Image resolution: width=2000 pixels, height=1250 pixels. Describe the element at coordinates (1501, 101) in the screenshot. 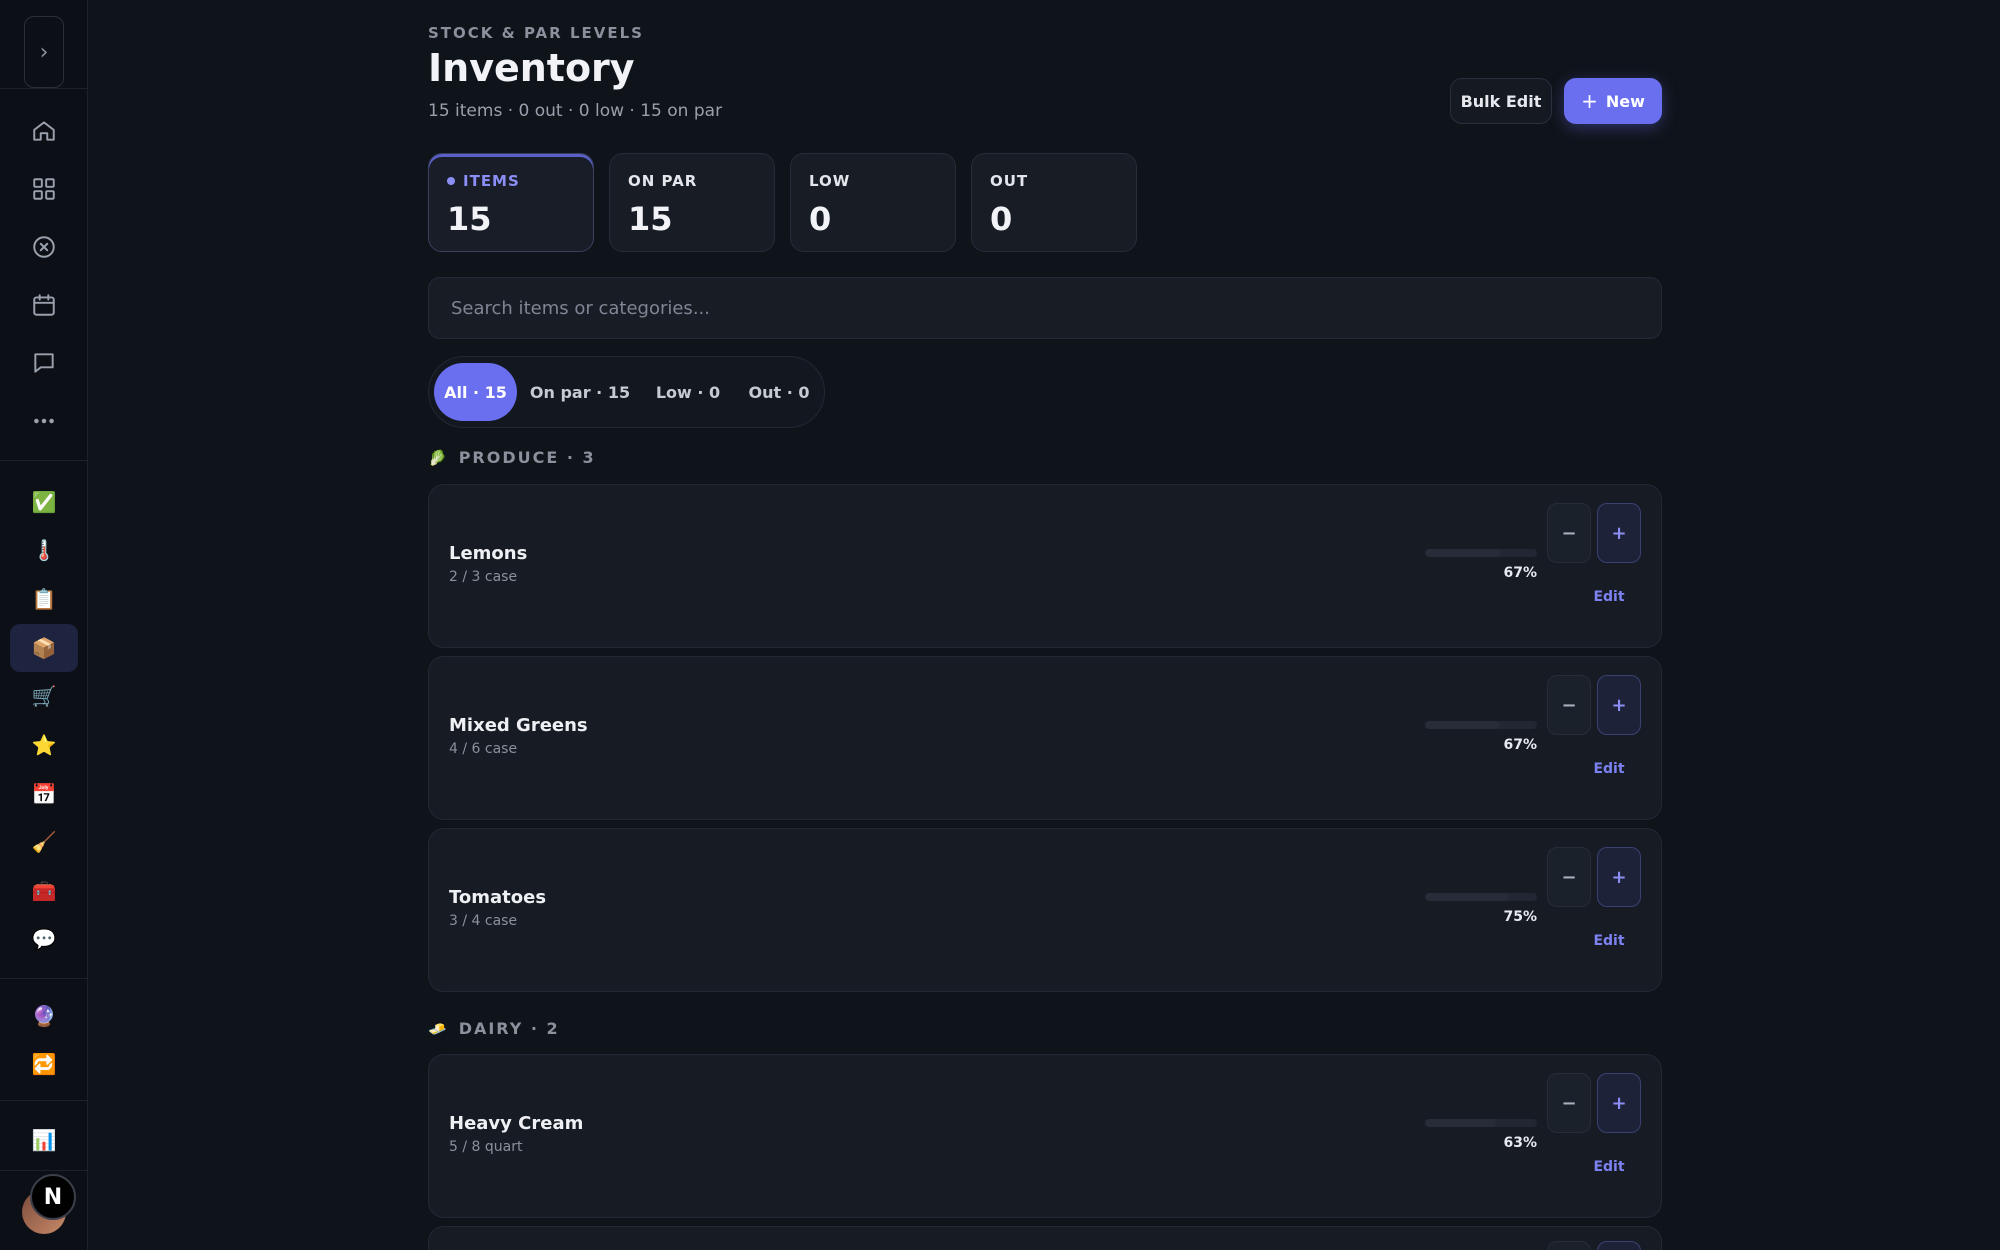

I see `bulk-edit-button: Bulk Edit` at that location.